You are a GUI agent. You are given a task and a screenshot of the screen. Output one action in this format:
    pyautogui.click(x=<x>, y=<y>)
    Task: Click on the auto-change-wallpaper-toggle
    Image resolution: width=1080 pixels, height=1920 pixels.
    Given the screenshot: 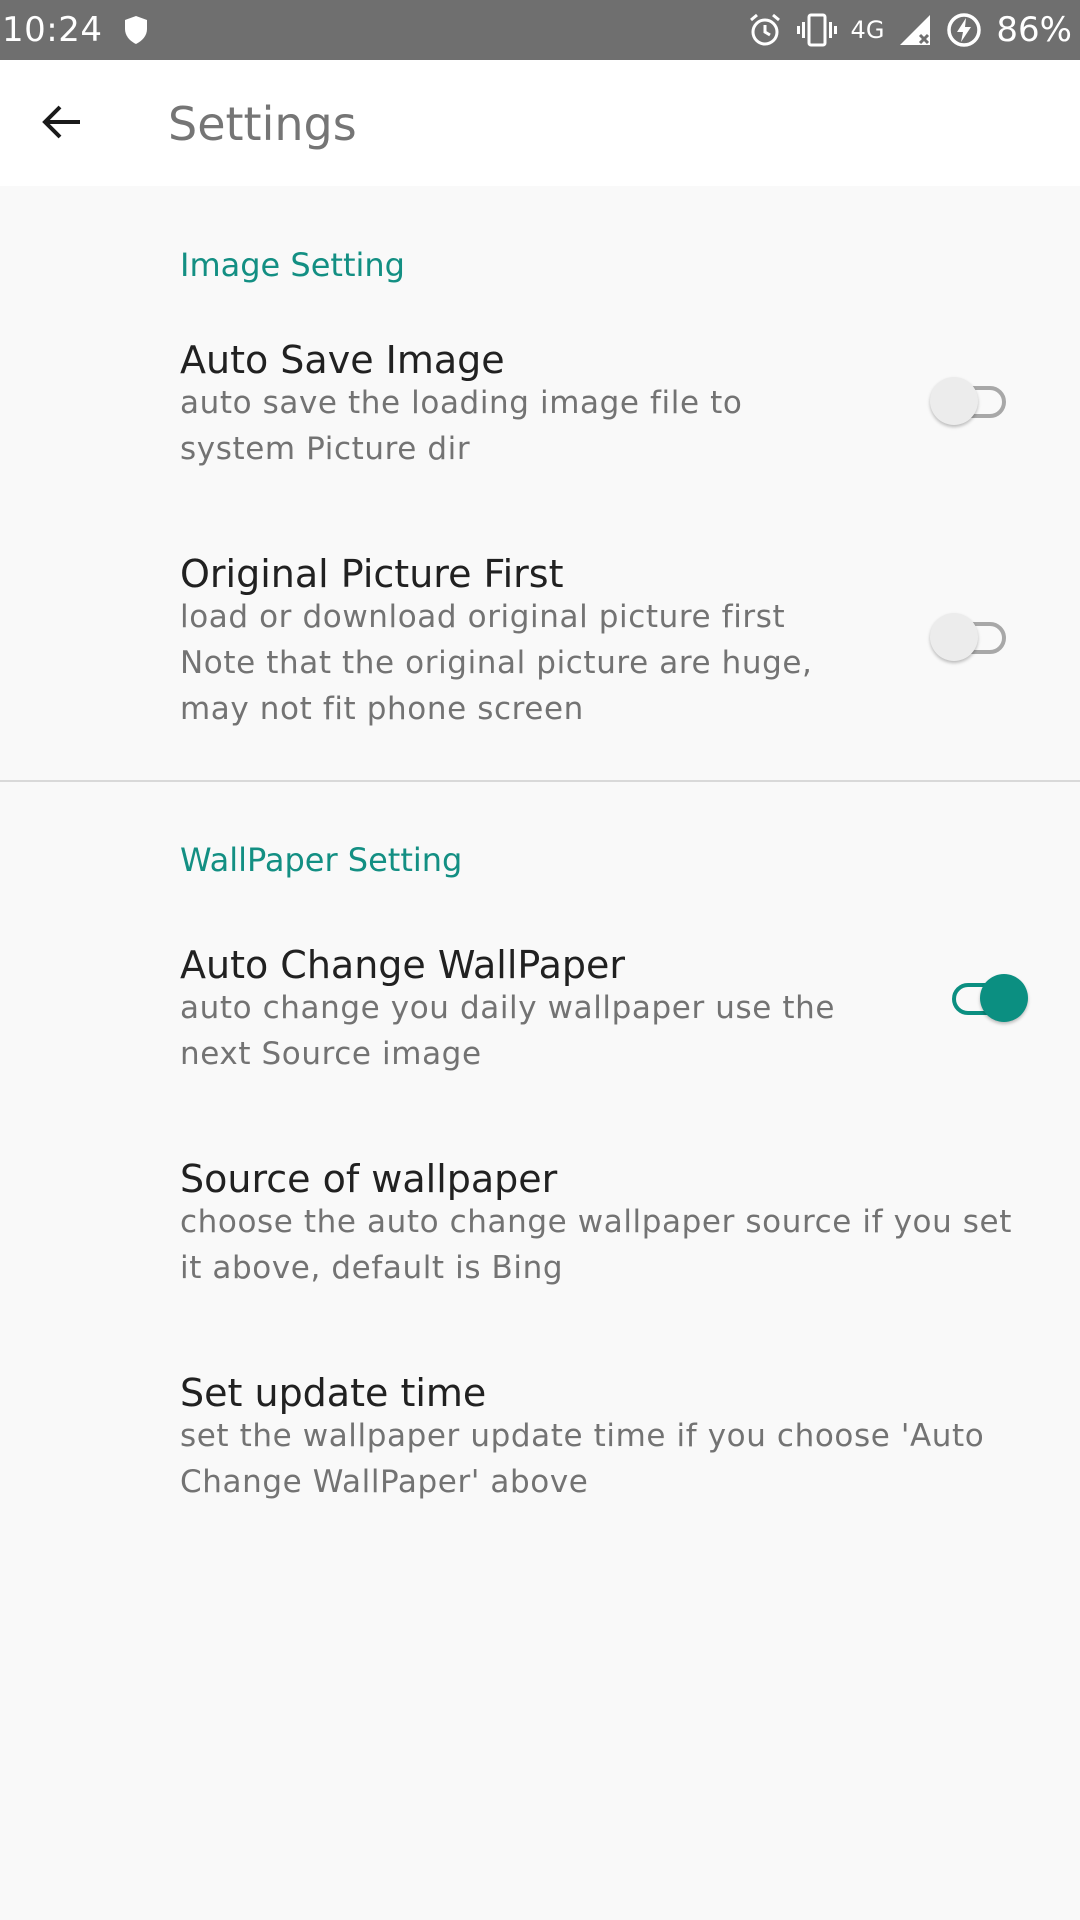 What is the action you would take?
    pyautogui.click(x=986, y=998)
    